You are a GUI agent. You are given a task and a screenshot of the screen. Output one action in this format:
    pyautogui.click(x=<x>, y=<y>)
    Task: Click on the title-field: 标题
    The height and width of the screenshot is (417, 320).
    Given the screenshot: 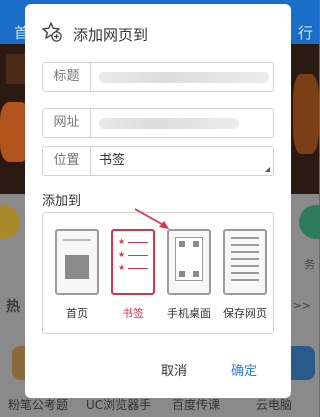 What is the action you would take?
    pyautogui.click(x=158, y=77)
    